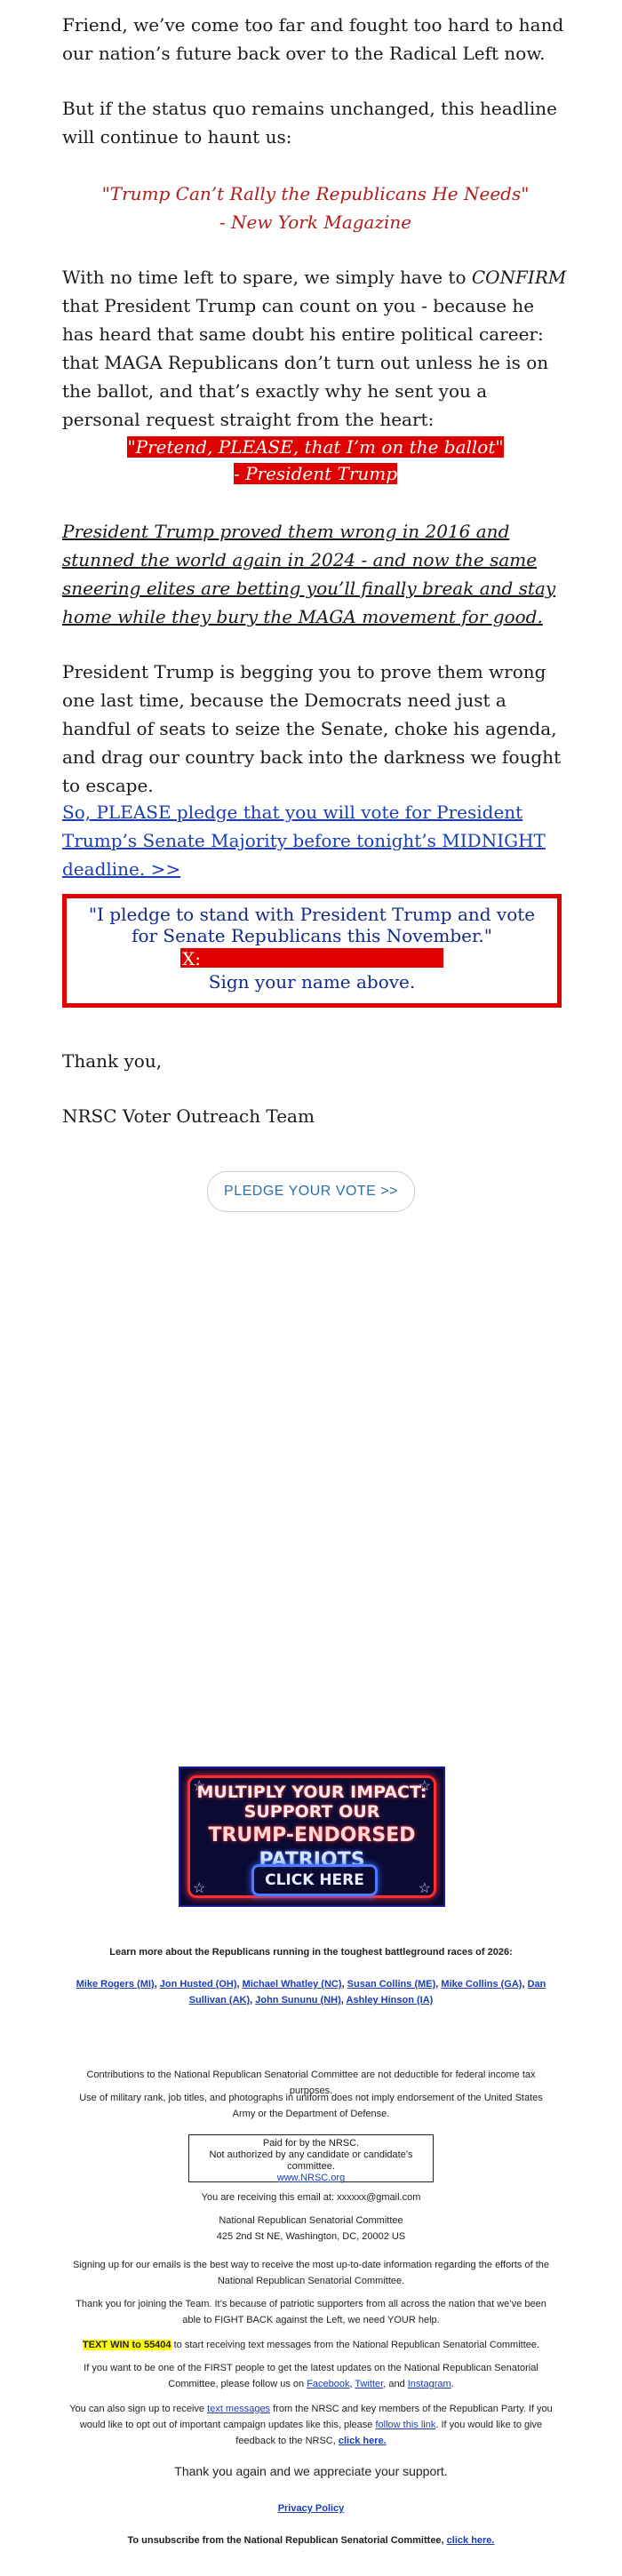 The image size is (622, 2576). Describe the element at coordinates (481, 1985) in the screenshot. I see `candidate-link: Mike Collins (GA)` at that location.